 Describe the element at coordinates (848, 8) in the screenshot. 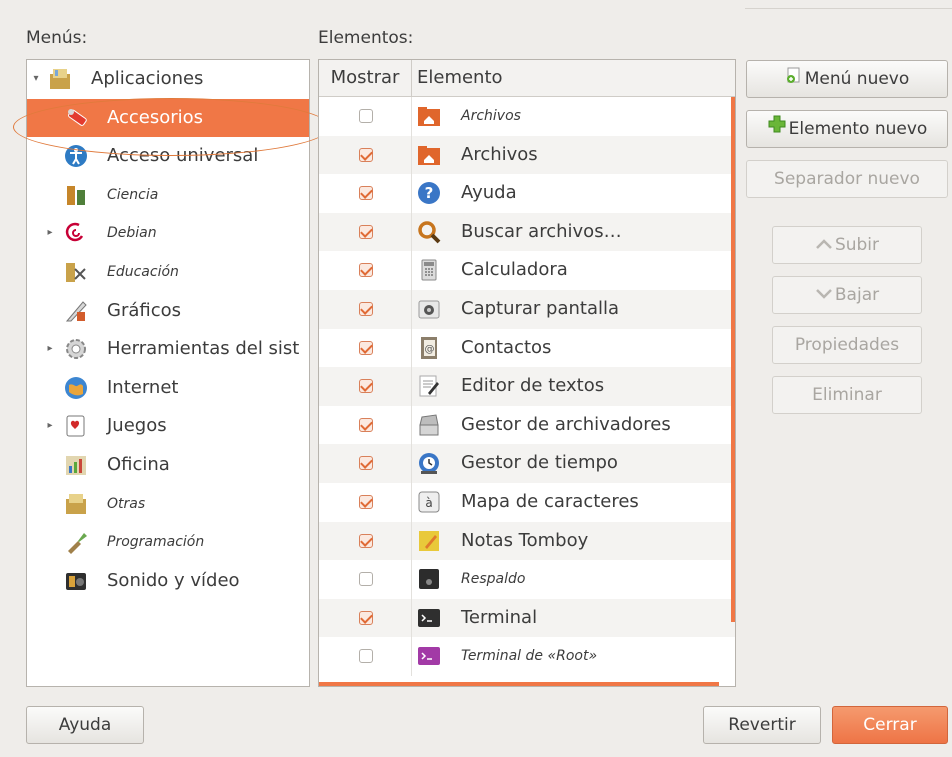

I see `top-divider` at that location.